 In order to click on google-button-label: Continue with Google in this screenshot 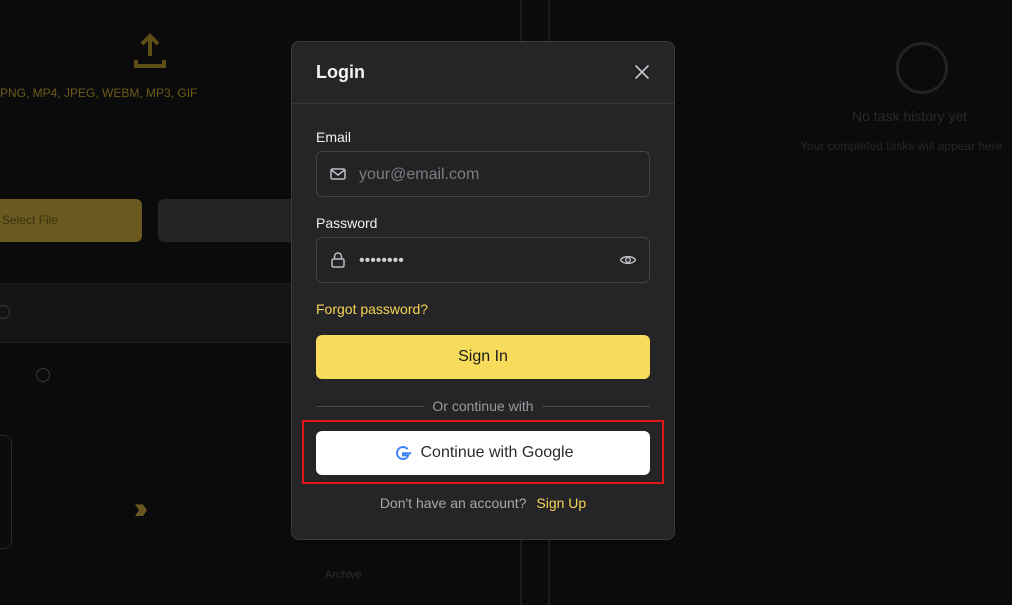, I will do `click(497, 452)`.